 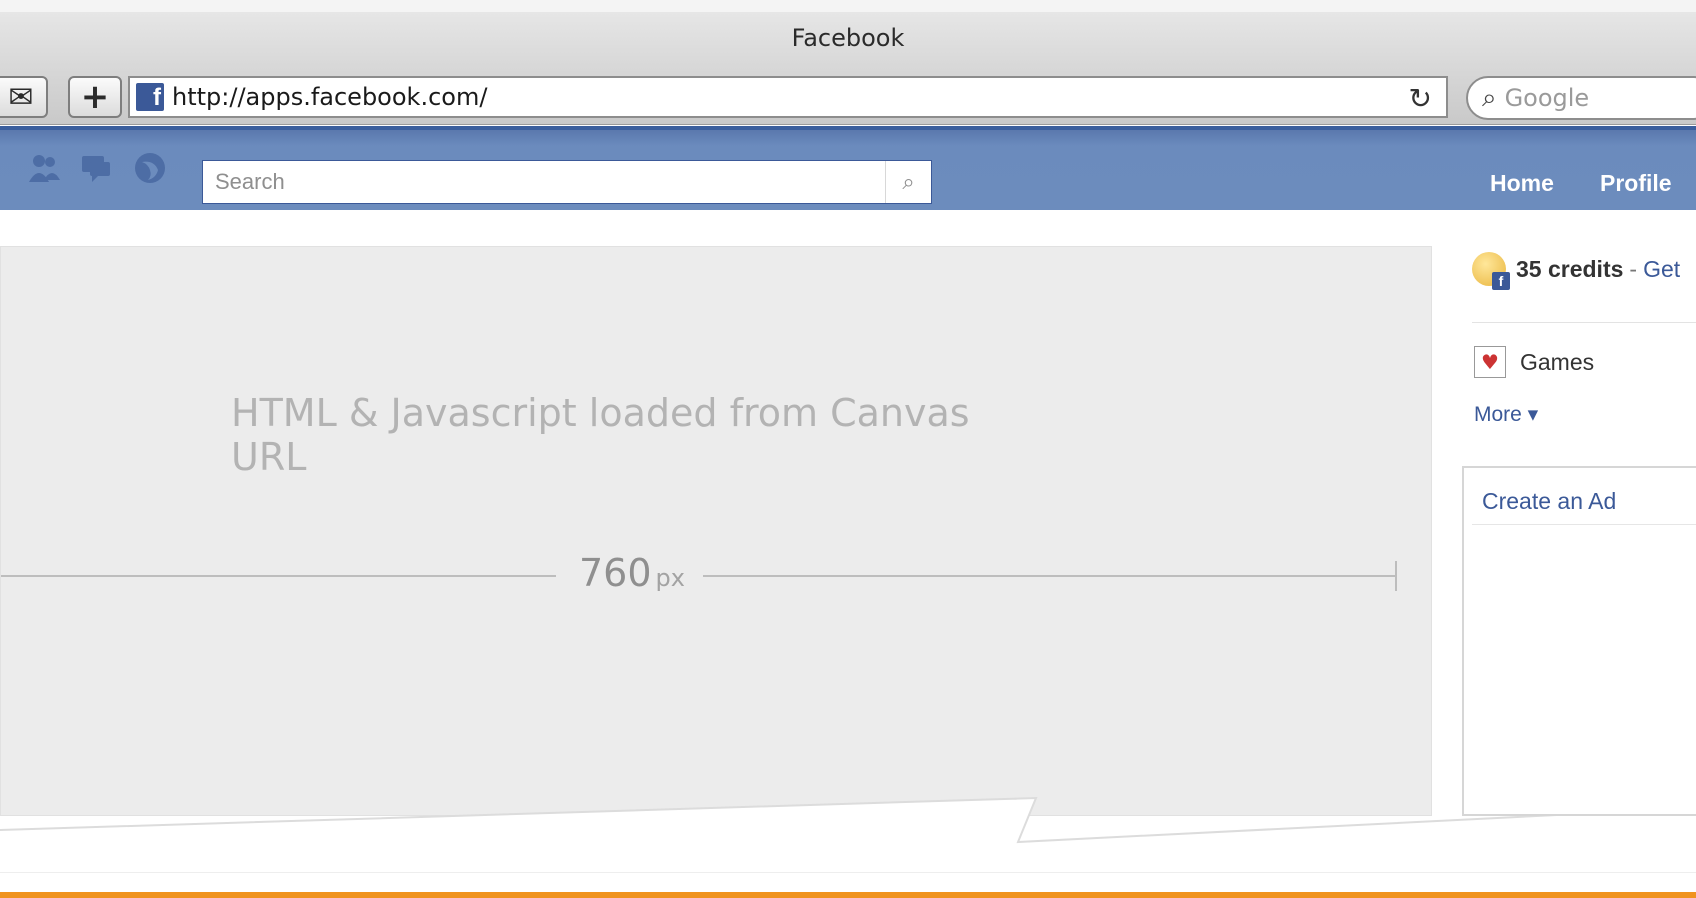 What do you see at coordinates (1396, 576) in the screenshot?
I see `width-measure-end-tick` at bounding box center [1396, 576].